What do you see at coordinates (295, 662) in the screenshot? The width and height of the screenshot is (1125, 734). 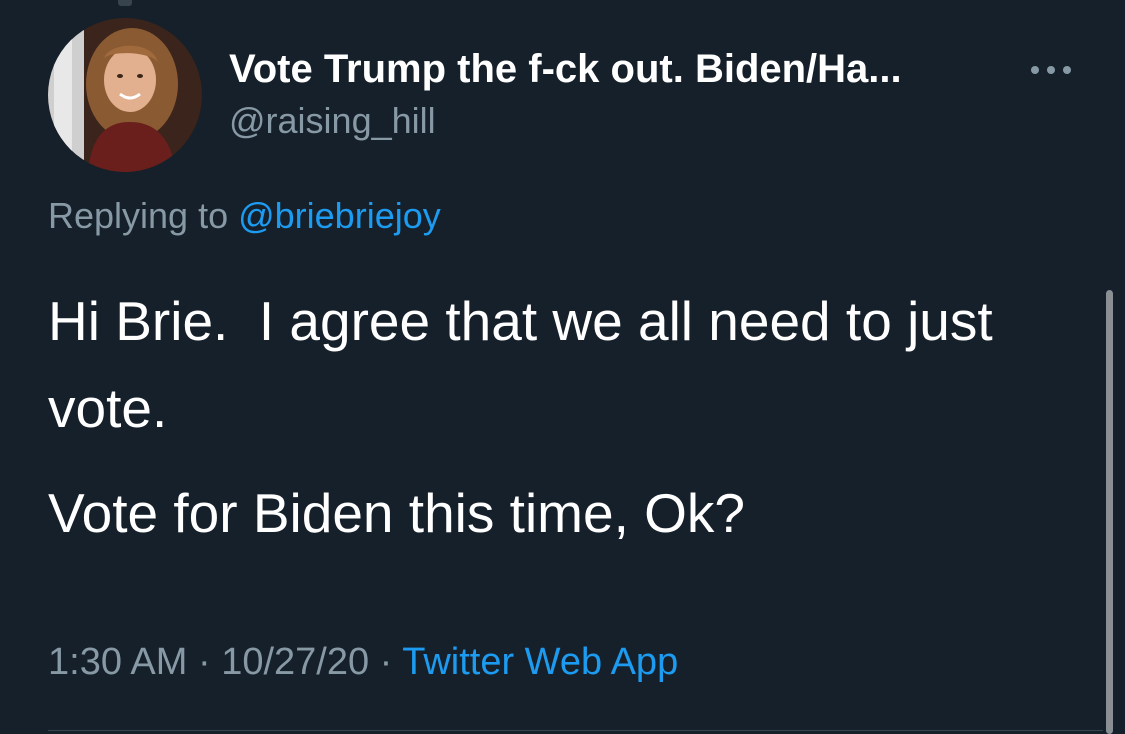 I see `tweet-date: 10/27/20` at bounding box center [295, 662].